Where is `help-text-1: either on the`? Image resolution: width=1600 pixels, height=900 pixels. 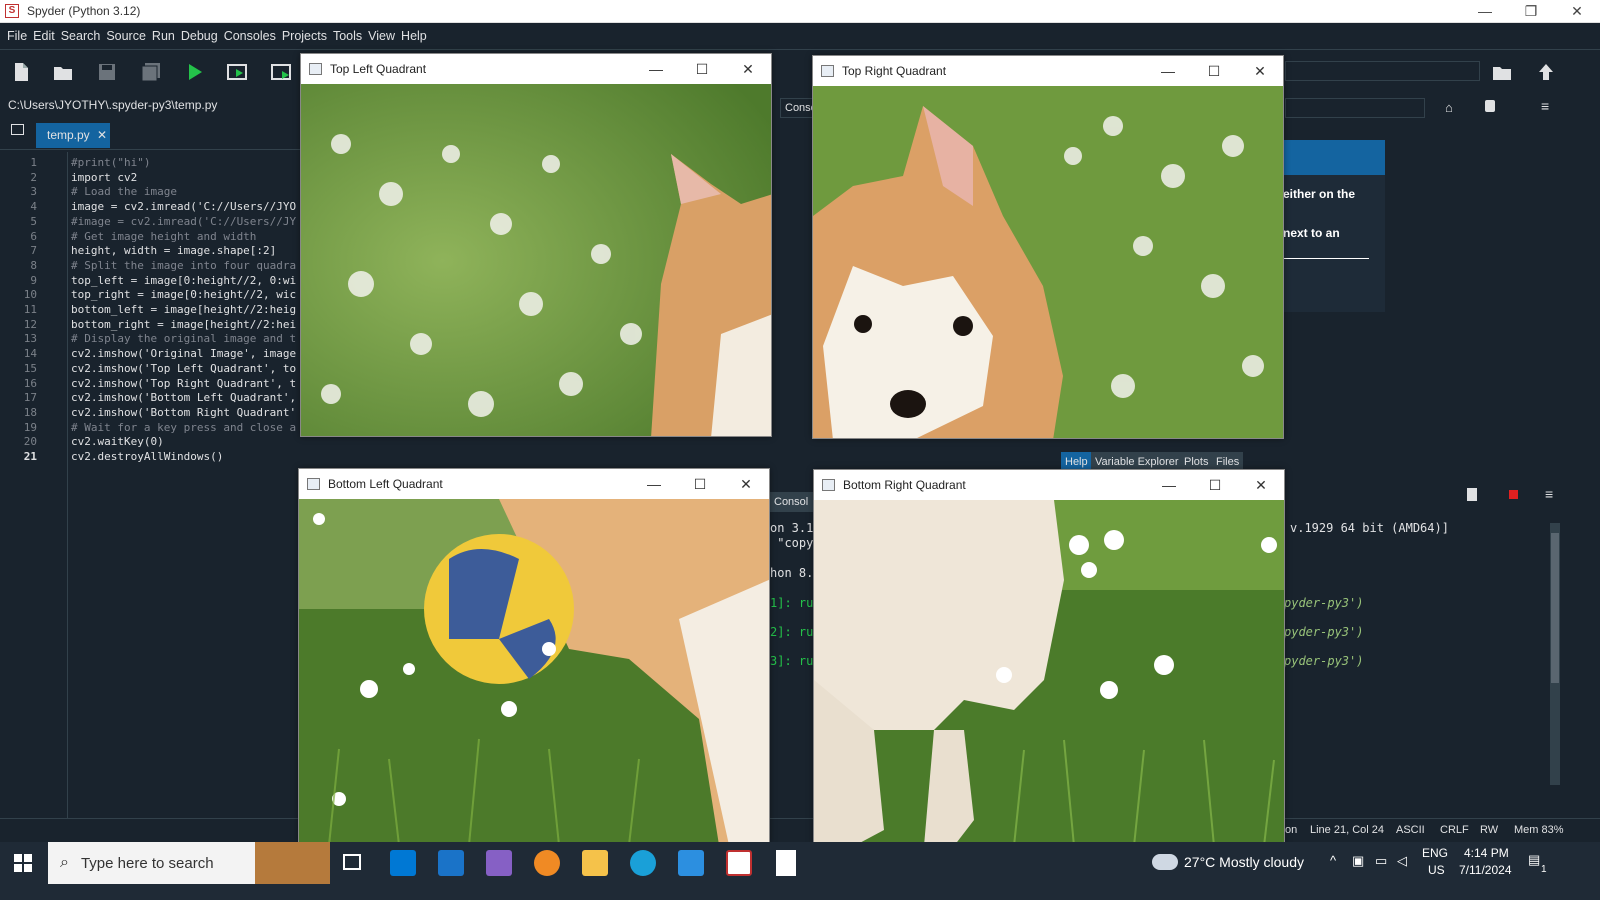 help-text-1: either on the is located at coordinates (1319, 194).